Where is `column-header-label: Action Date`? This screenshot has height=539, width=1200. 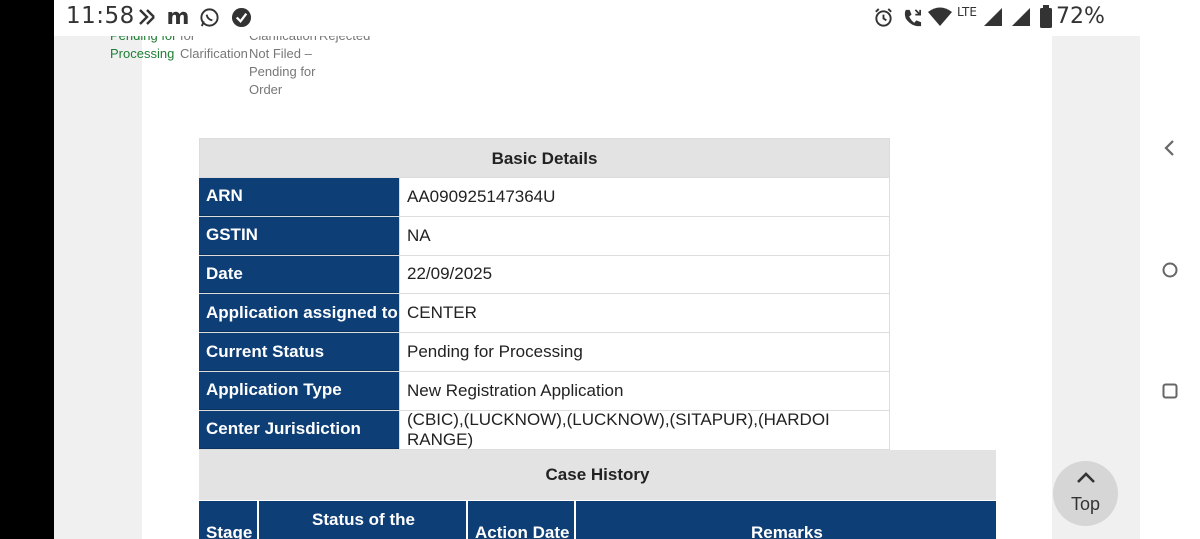 column-header-label: Action Date is located at coordinates (522, 531).